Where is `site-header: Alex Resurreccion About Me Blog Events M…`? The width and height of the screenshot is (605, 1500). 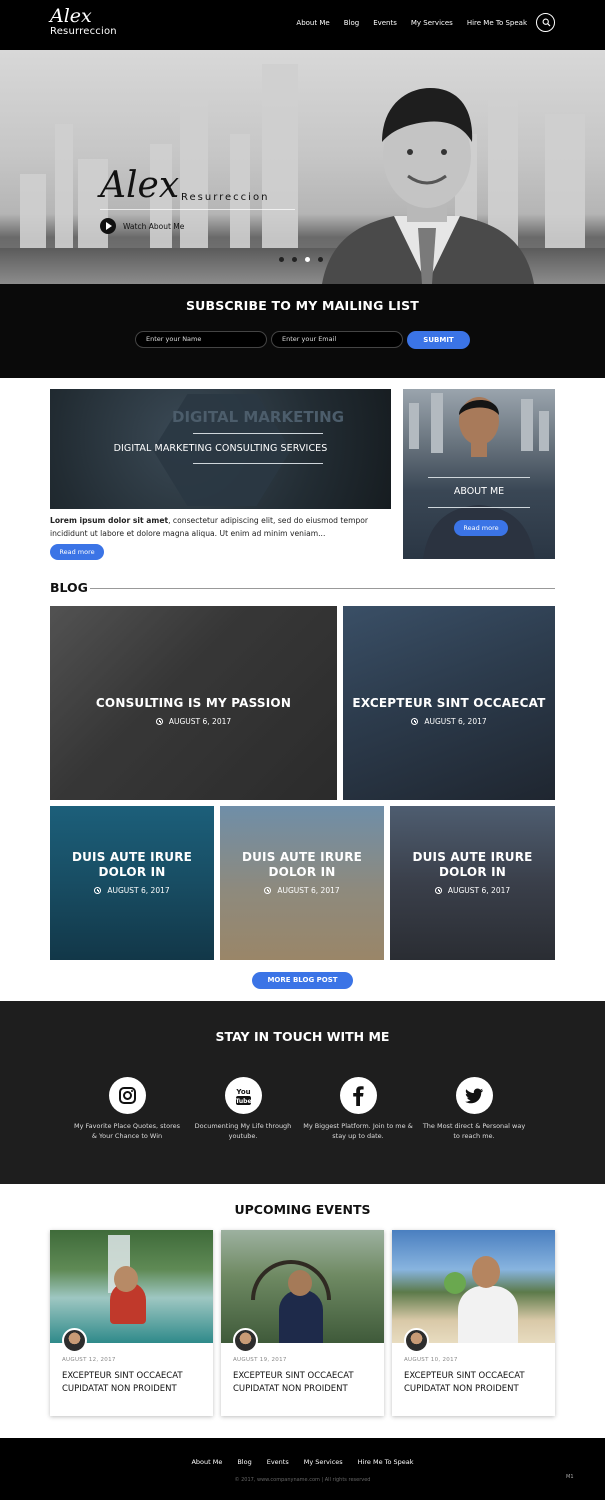
site-header: Alex Resurreccion About Me Blog Events M… is located at coordinates (302, 25).